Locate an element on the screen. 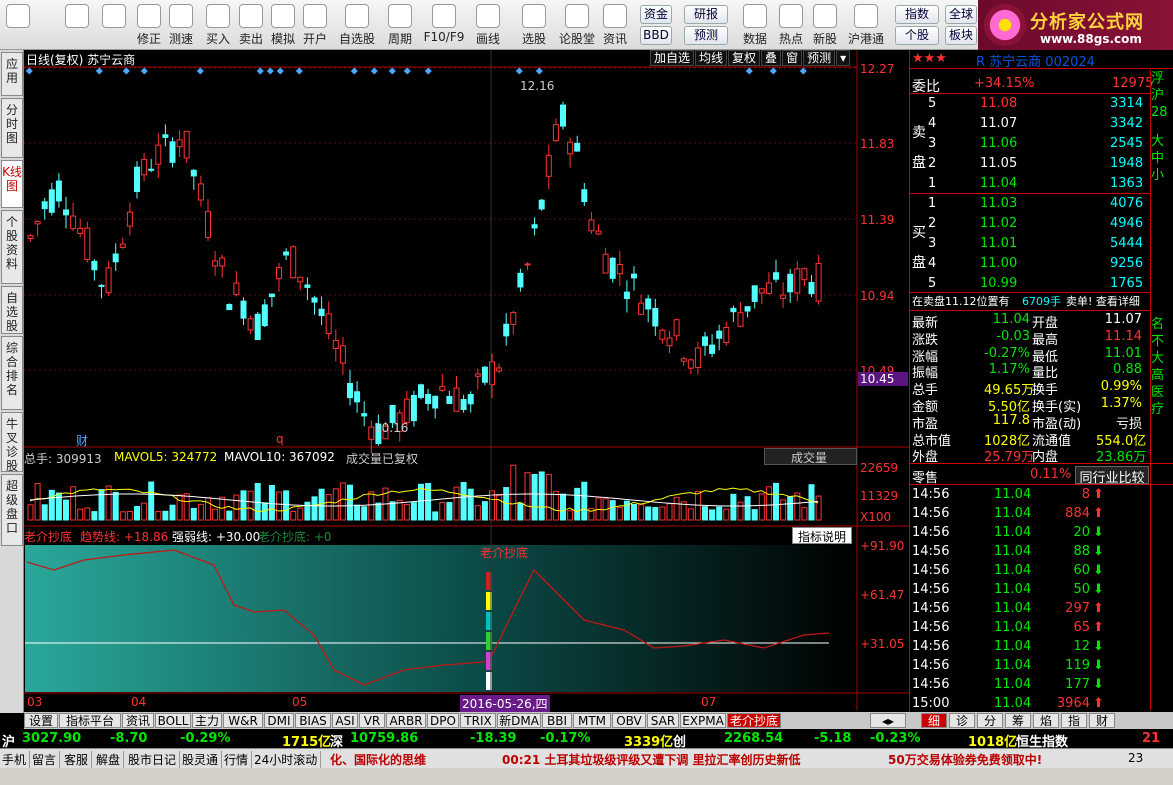  chart-top-button: 加自选 is located at coordinates (672, 58).